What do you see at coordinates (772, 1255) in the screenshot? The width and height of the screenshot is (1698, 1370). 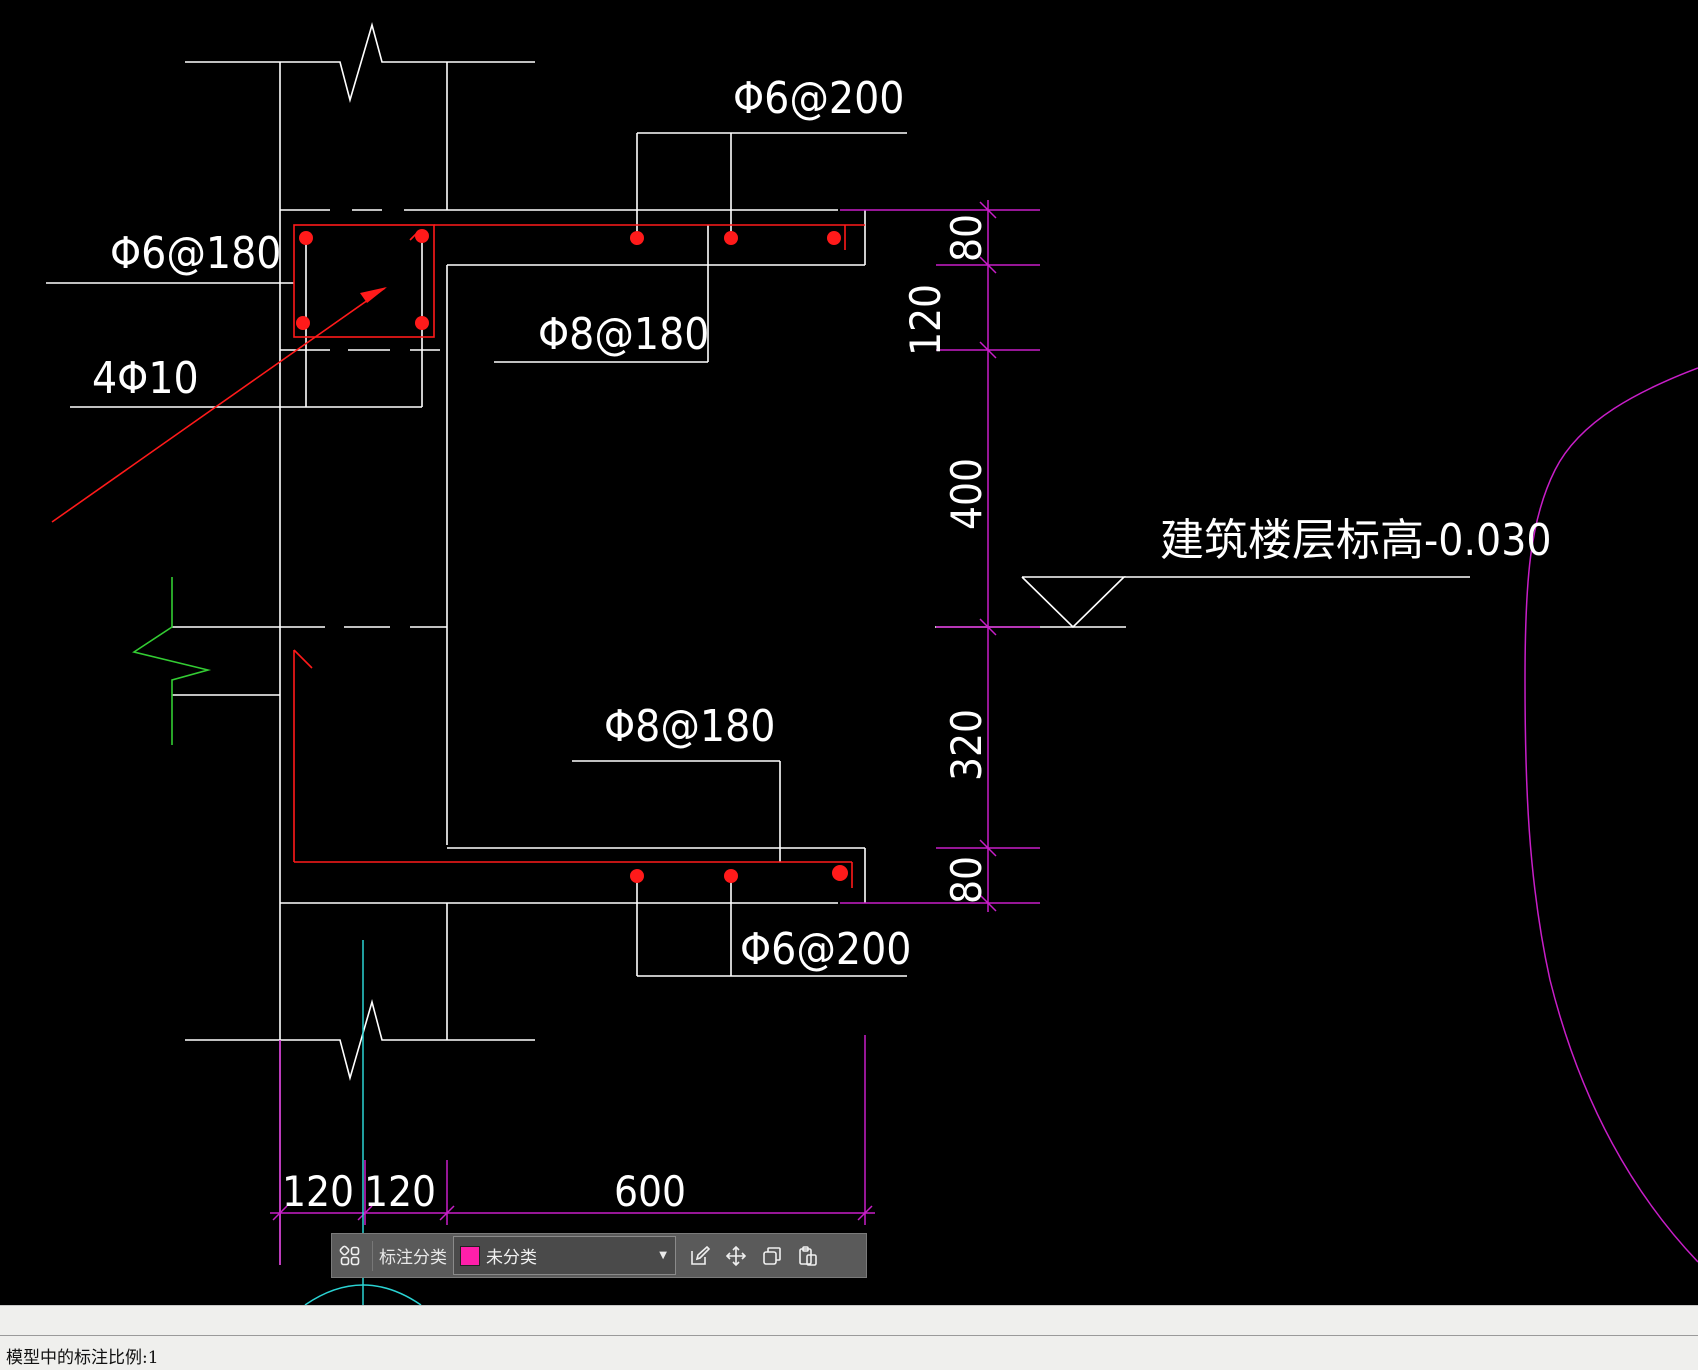 I see `copy-icon` at bounding box center [772, 1255].